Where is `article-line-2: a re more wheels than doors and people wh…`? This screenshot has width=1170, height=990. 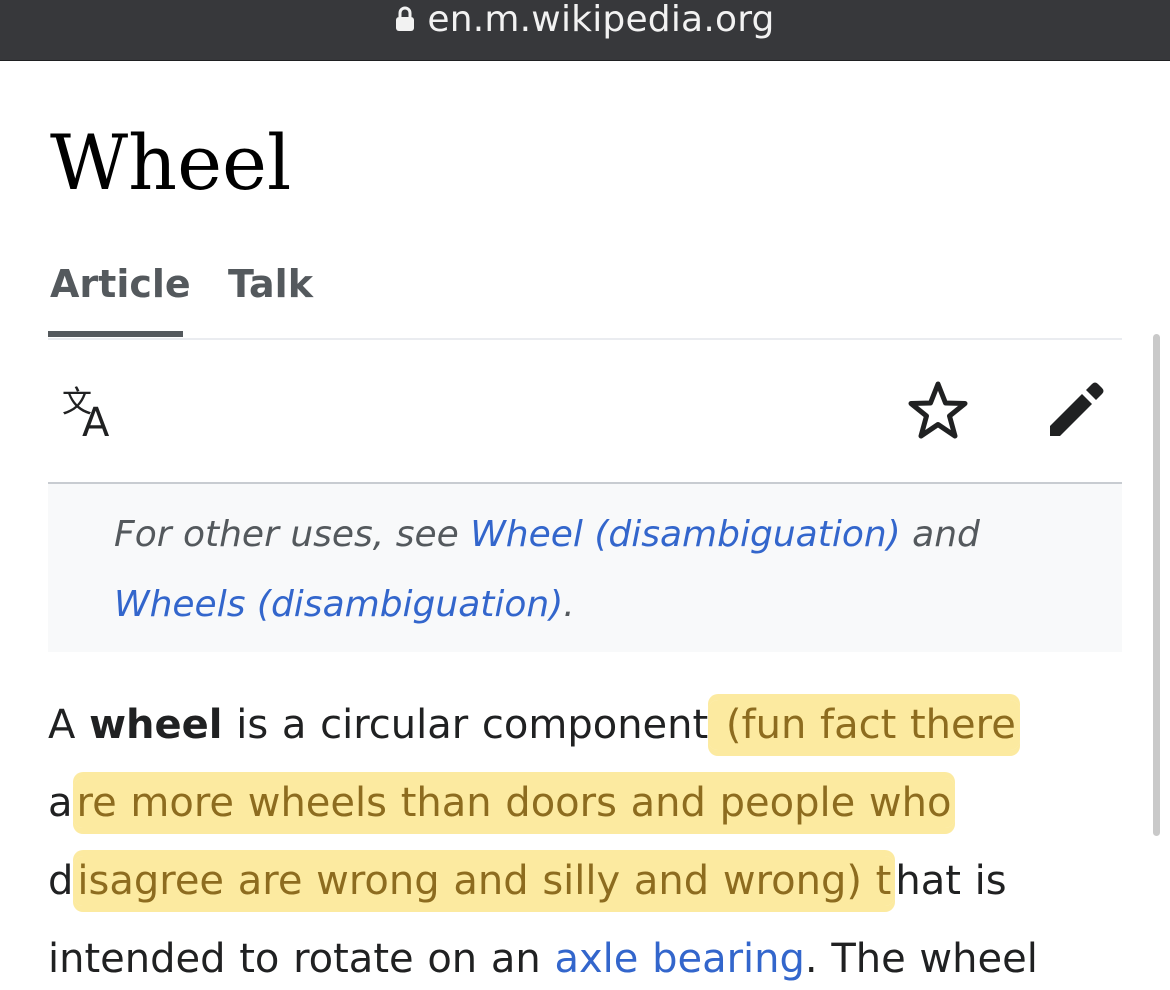
article-line-2: a re more wheels than doors and people wh… is located at coordinates (588, 803).